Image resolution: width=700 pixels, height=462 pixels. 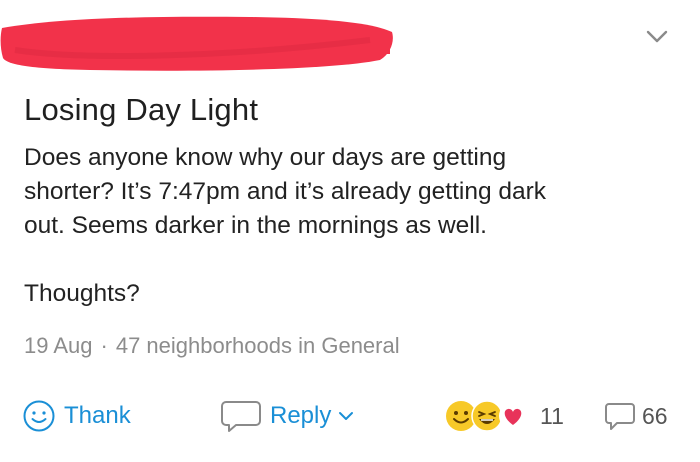 What do you see at coordinates (82, 293) in the screenshot?
I see `post-body-closing: Thoughts?` at bounding box center [82, 293].